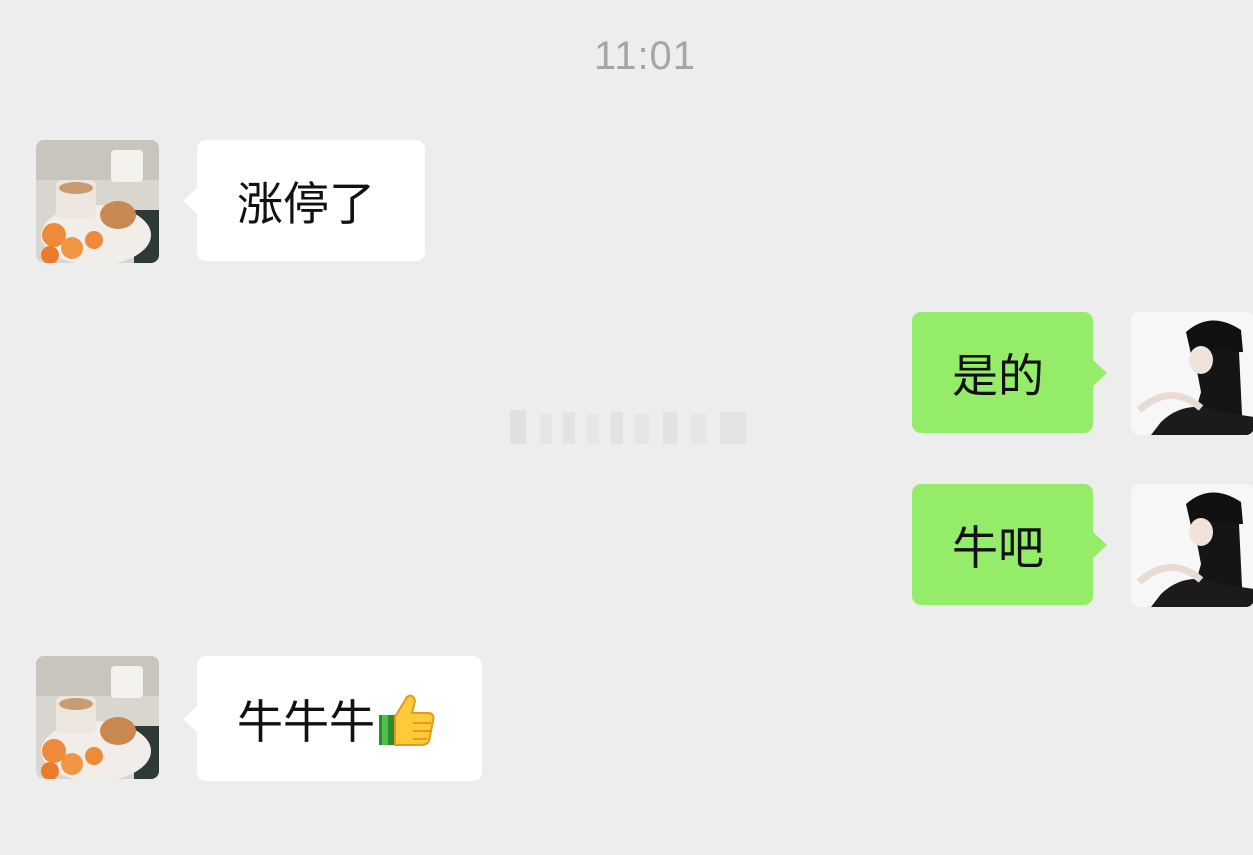 Image resolution: width=1253 pixels, height=855 pixels. Describe the element at coordinates (306, 721) in the screenshot. I see `message-text: 牛牛牛` at that location.